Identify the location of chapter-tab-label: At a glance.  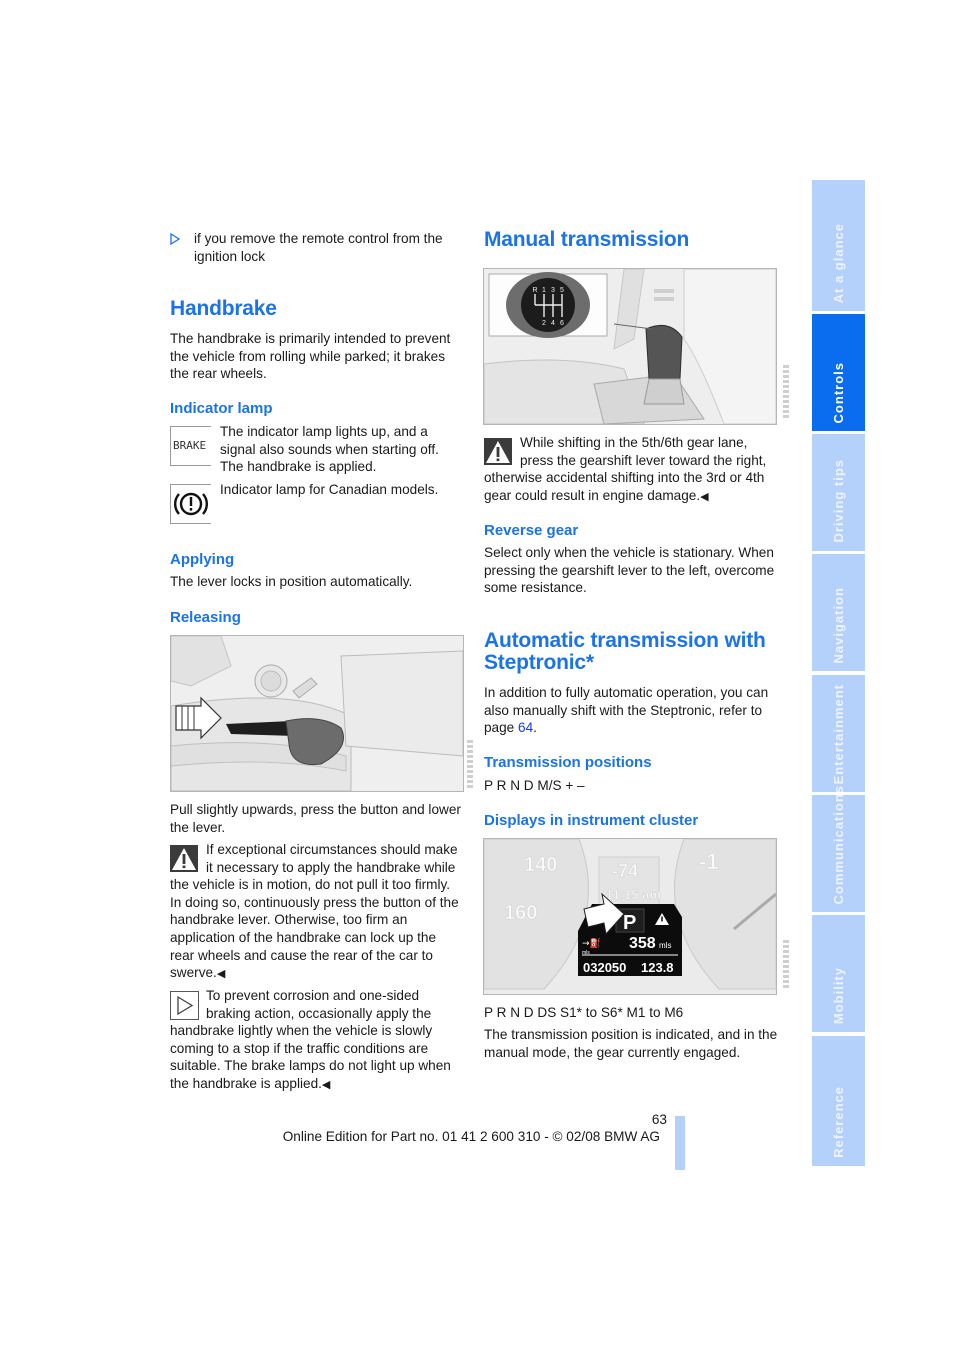
(838, 262).